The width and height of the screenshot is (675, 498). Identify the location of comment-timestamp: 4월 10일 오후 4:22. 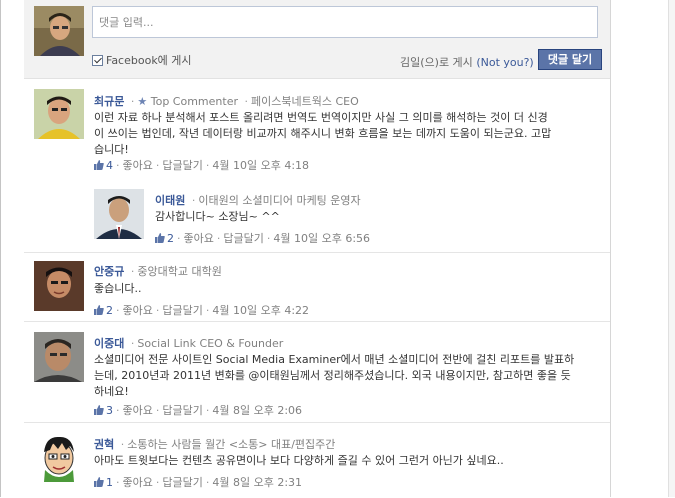
(260, 310).